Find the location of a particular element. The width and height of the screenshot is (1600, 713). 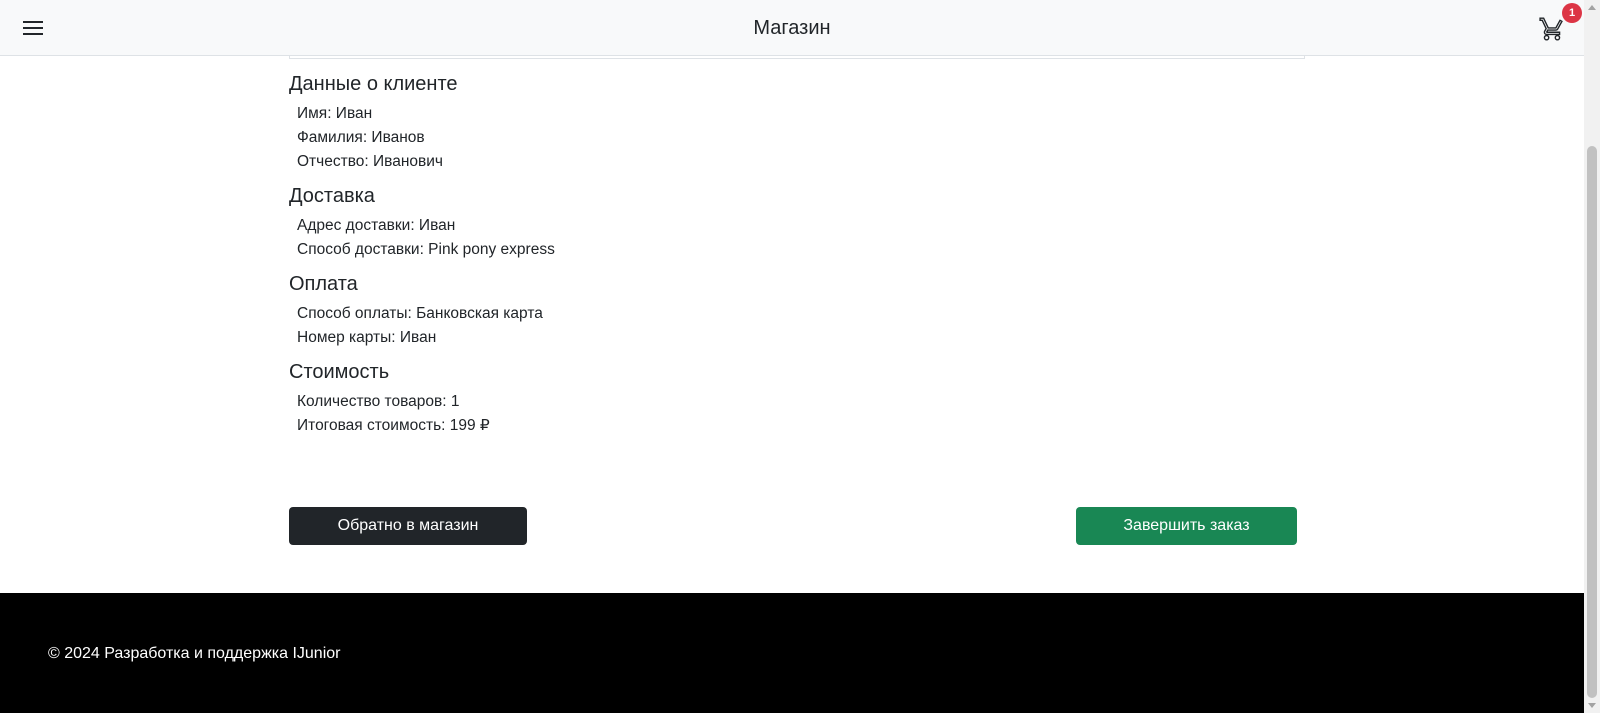

scroll-up-arrow-icon is located at coordinates (1592, 7).